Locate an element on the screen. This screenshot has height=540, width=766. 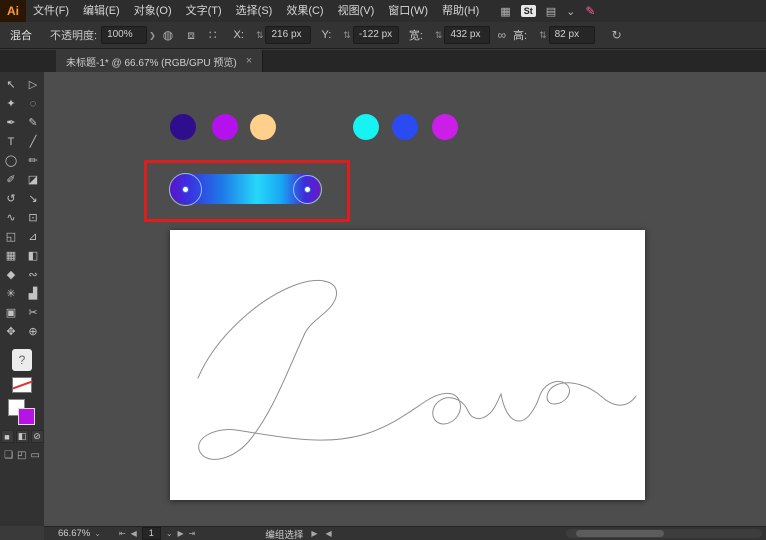
selection-tool: ↖ is located at coordinates (11, 84).